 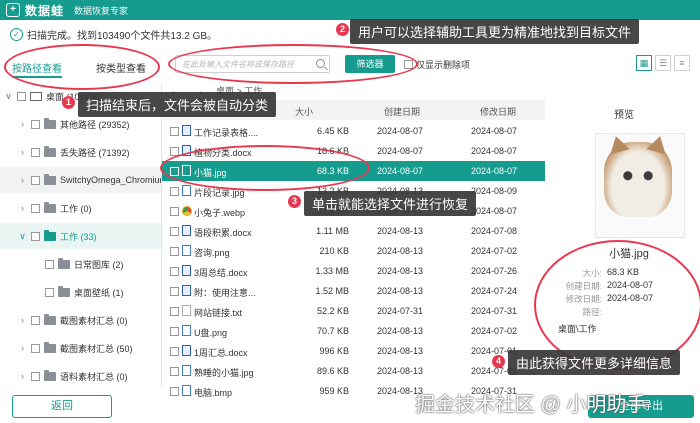 I want to click on file-size: 68.3 KB, so click(x=332, y=171).